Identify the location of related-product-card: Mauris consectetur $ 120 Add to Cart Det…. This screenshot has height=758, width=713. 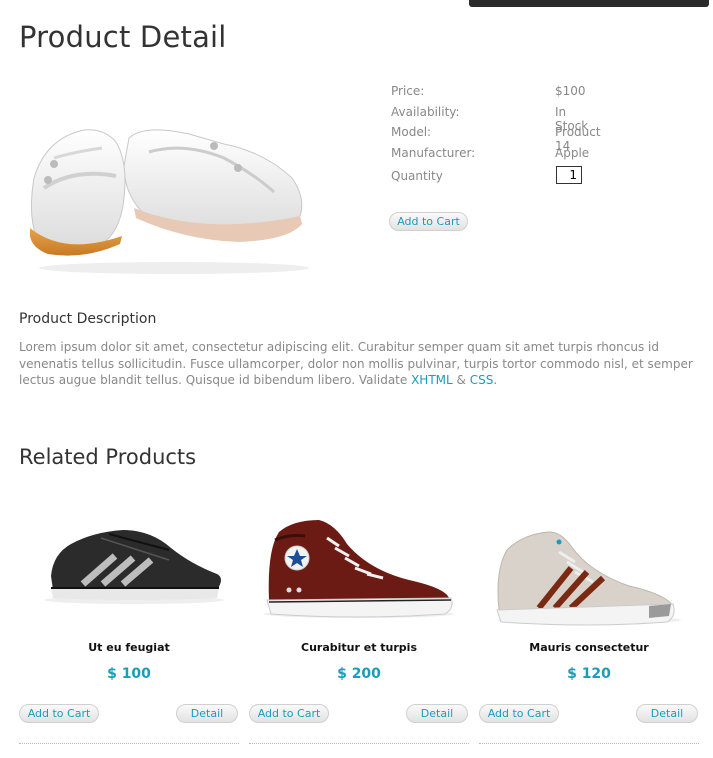
(589, 623).